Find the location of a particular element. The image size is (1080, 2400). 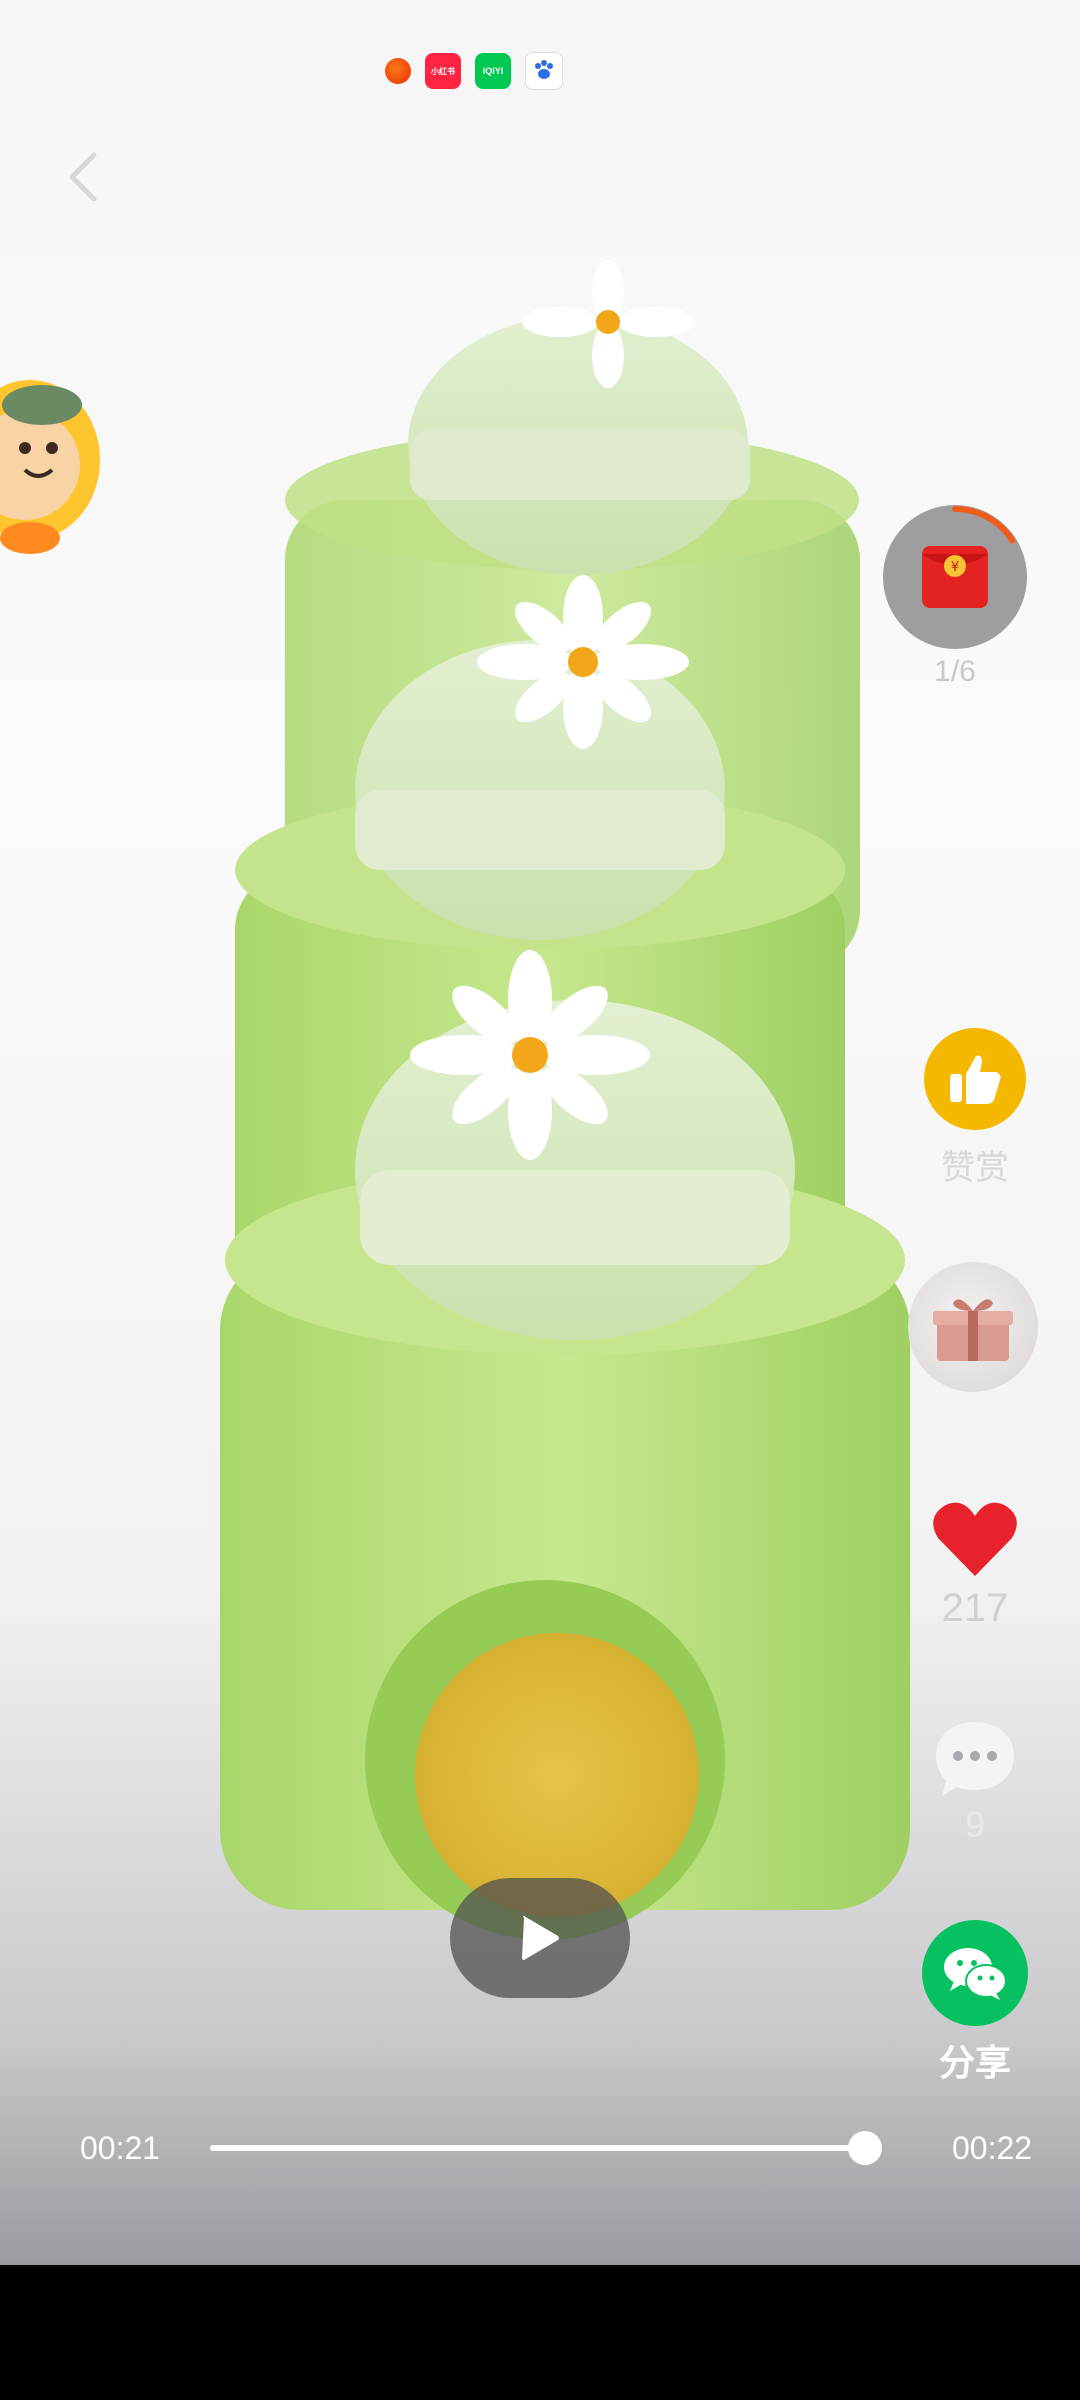

mascot-floating-icon is located at coordinates (55, 465).